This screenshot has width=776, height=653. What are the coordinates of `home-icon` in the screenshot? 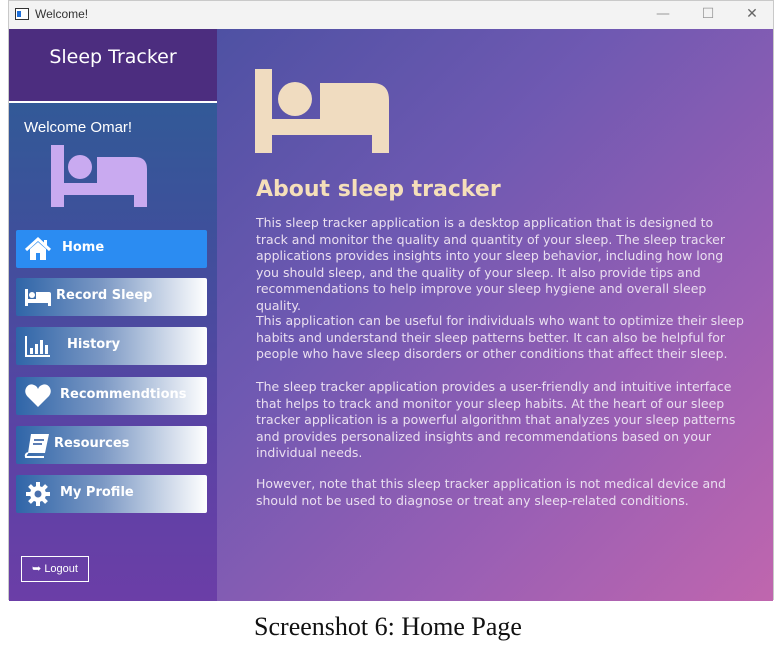 It's located at (38, 248).